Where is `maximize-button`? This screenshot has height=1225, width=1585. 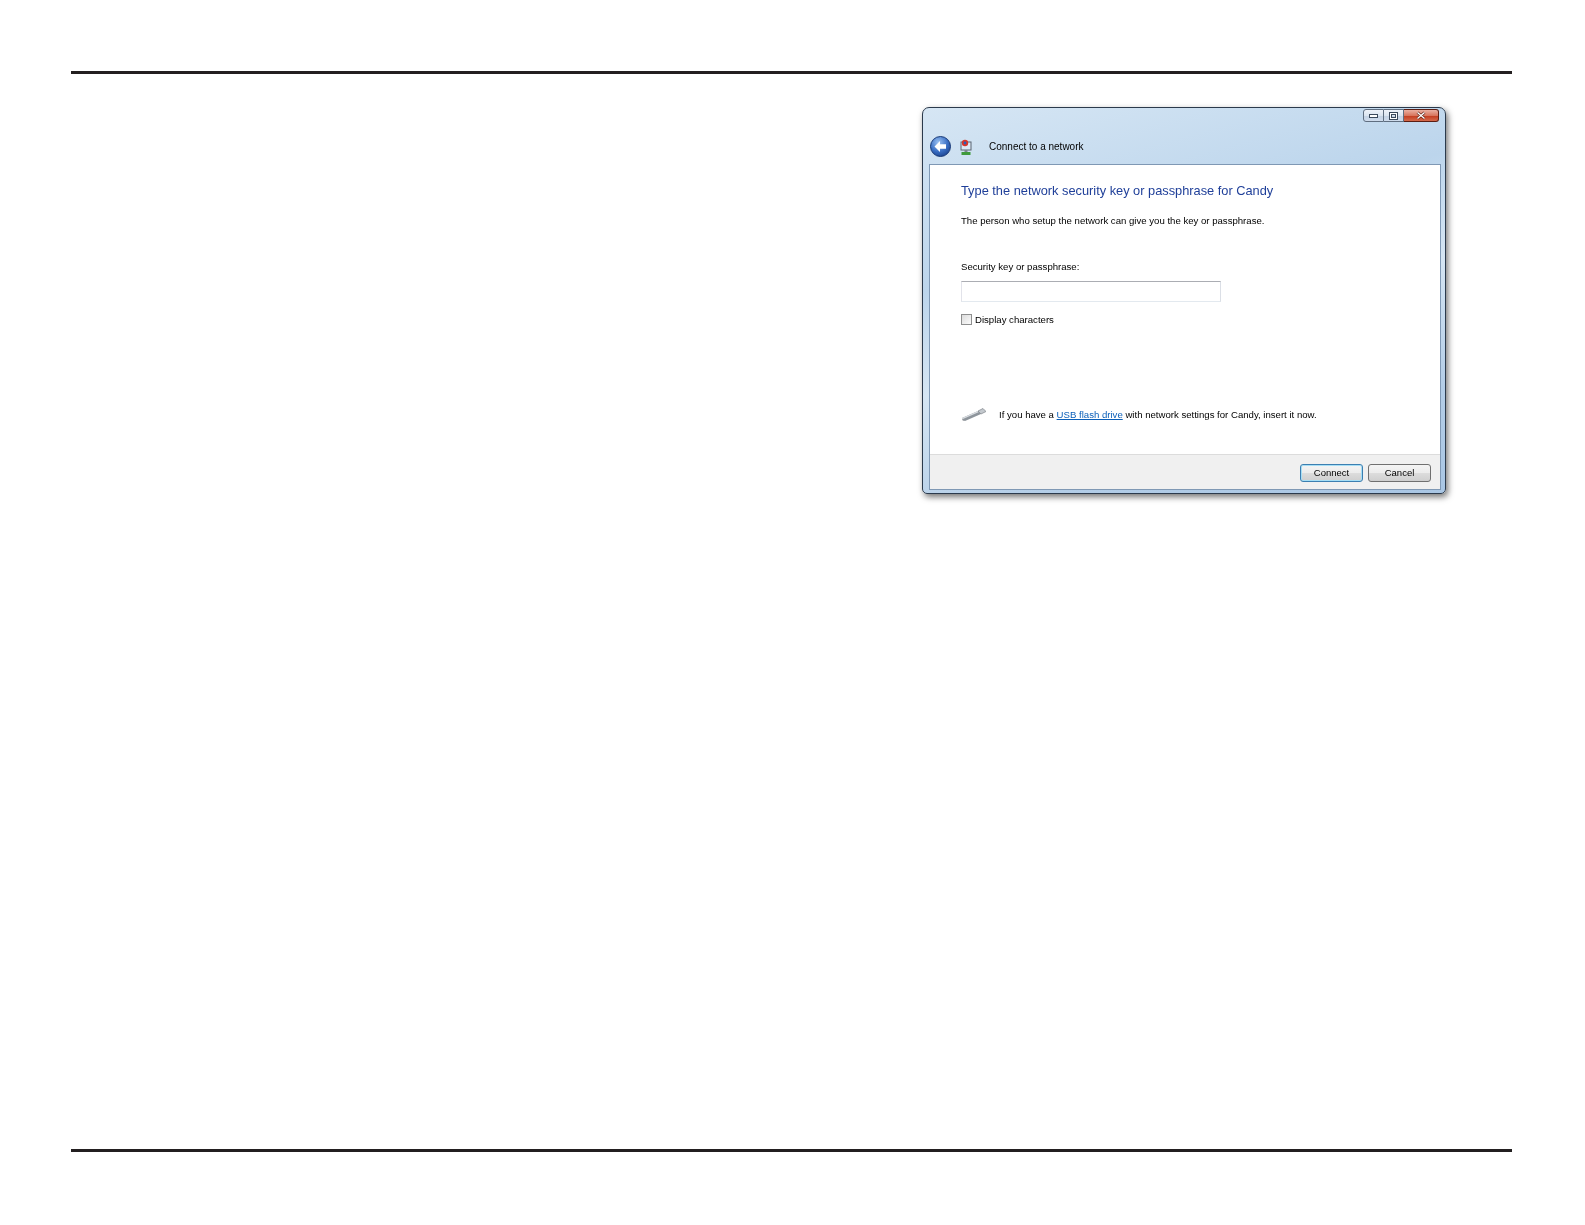 maximize-button is located at coordinates (1394, 115).